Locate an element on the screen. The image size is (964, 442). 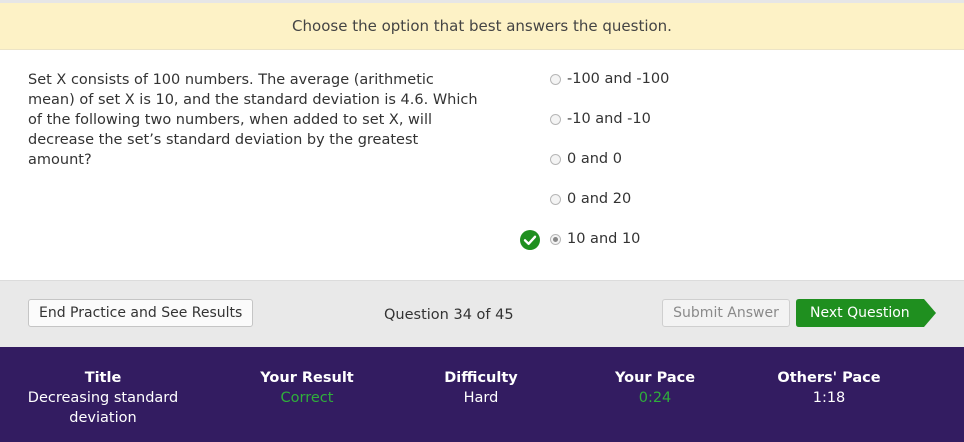
stat-label: Your Result is located at coordinates (307, 378).